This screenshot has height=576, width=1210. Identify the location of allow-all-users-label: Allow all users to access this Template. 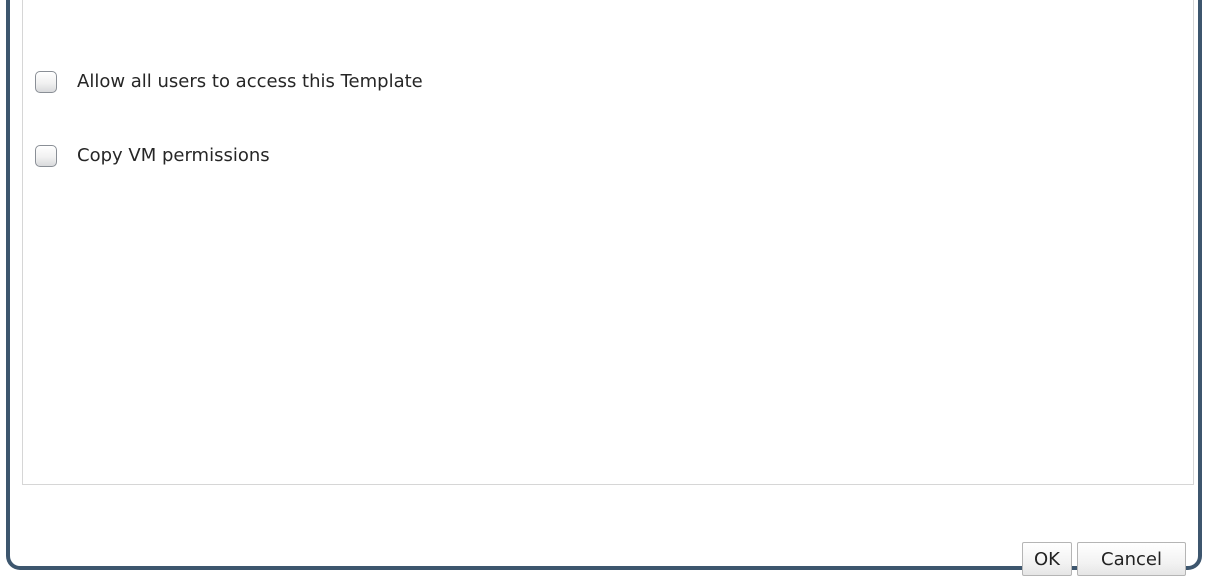
(250, 81).